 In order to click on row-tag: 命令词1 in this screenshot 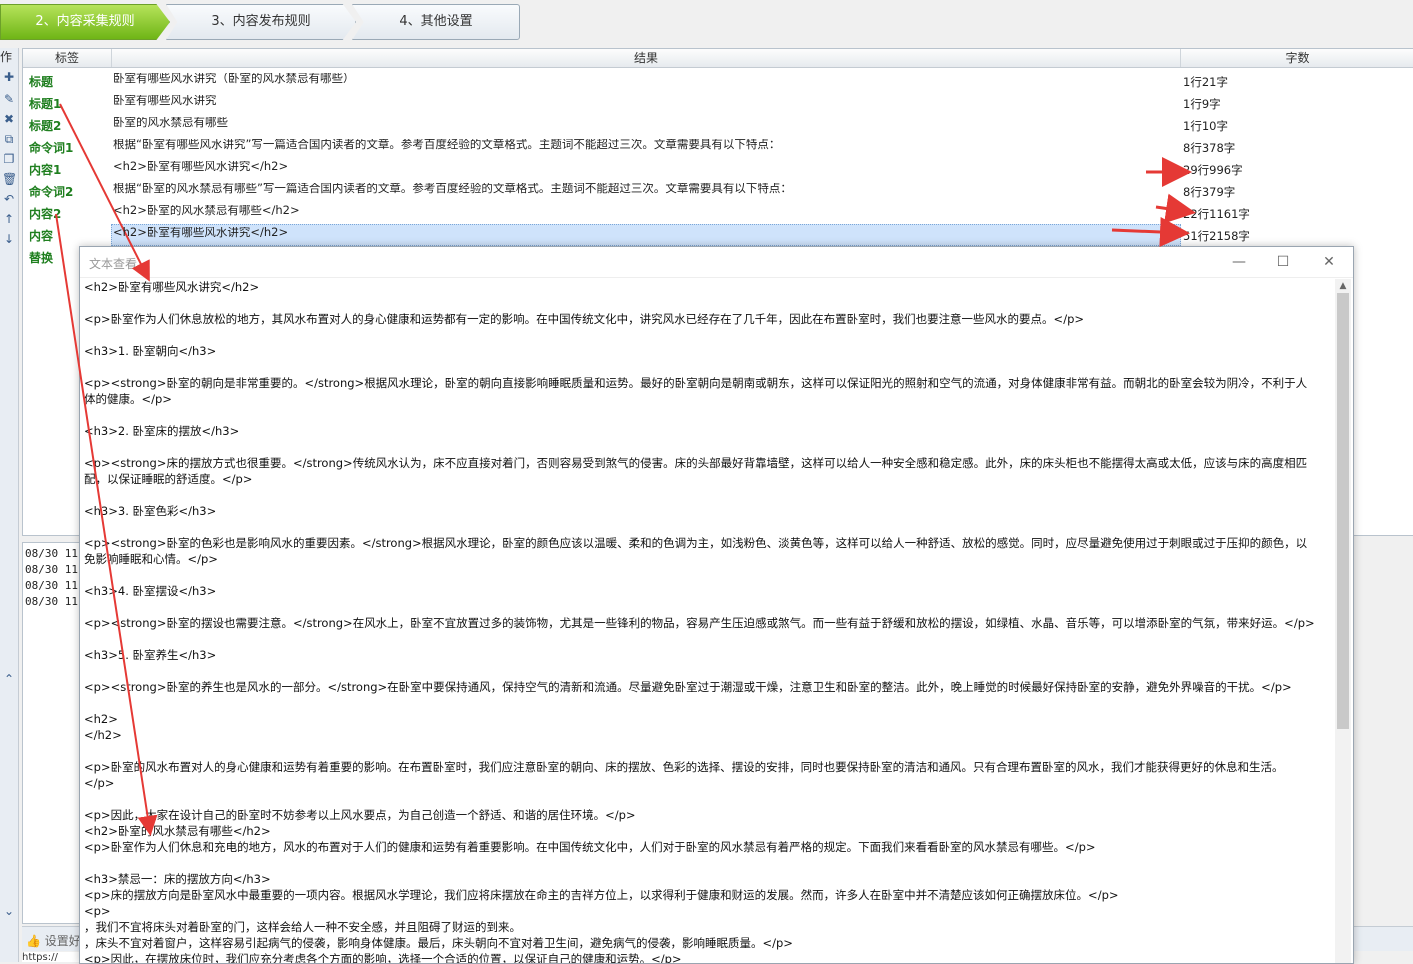, I will do `click(51, 148)`.